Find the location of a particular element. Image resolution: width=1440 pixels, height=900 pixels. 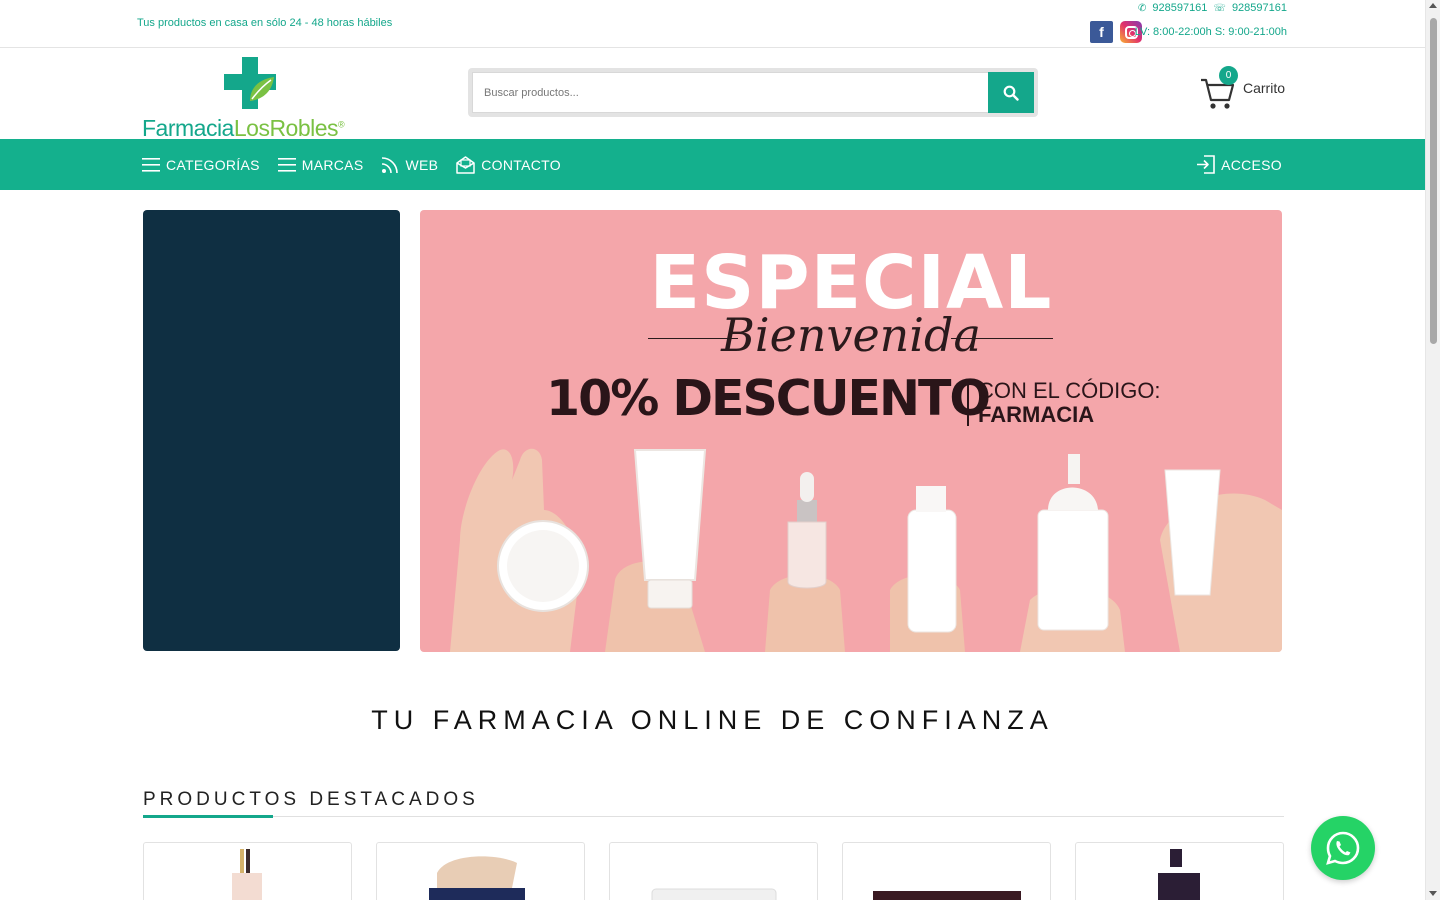

cart-button: 0 Carrito is located at coordinates (1245, 88).